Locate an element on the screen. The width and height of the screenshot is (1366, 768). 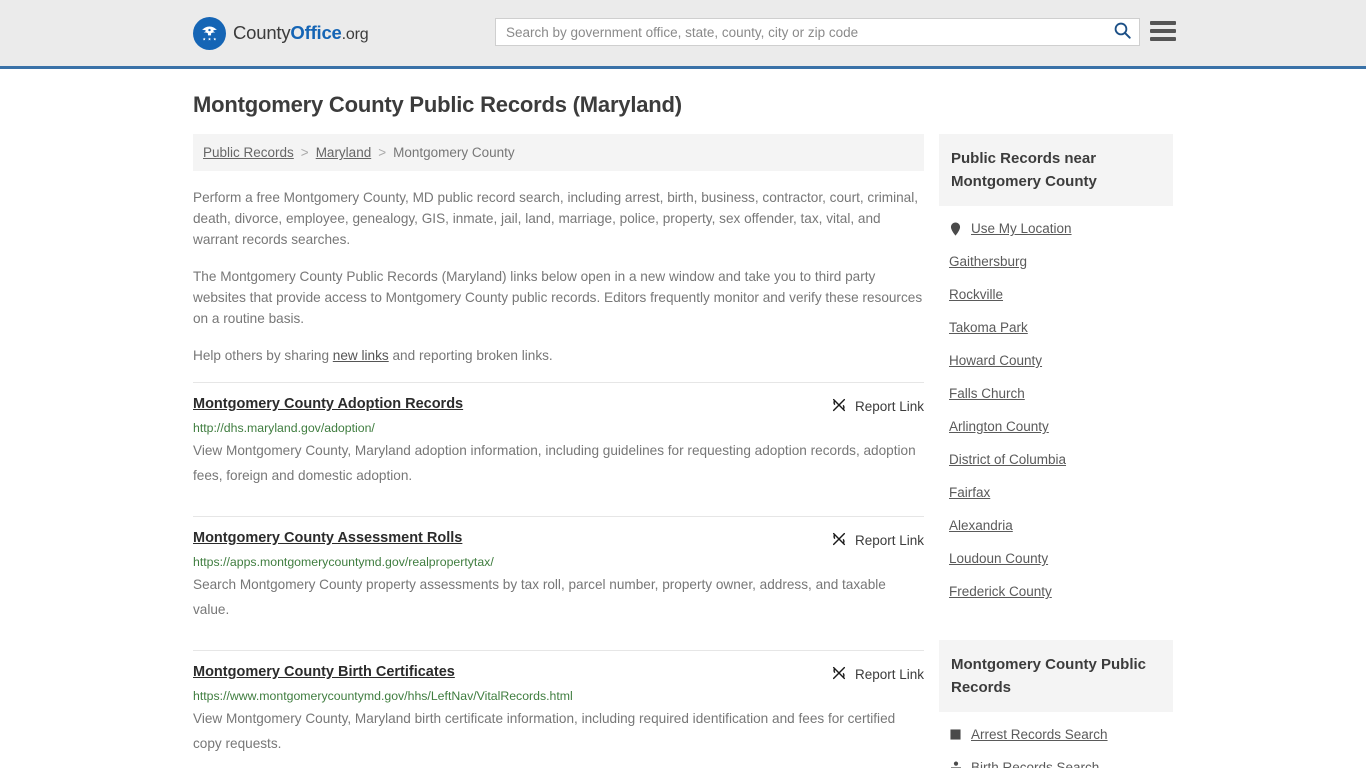
sidebar-item-takoma-park: Takoma Park is located at coordinates (1056, 327).